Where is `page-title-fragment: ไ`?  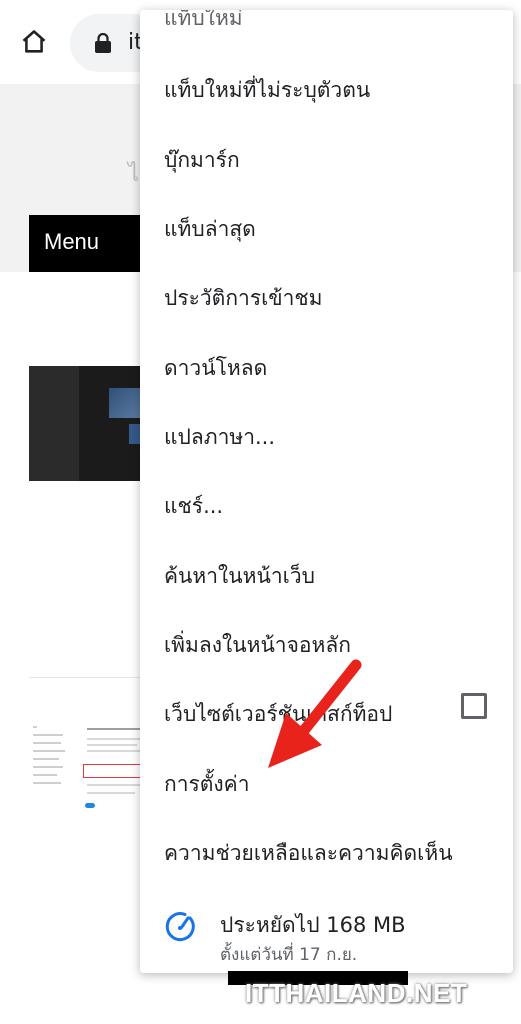 page-title-fragment: ไ is located at coordinates (134, 174).